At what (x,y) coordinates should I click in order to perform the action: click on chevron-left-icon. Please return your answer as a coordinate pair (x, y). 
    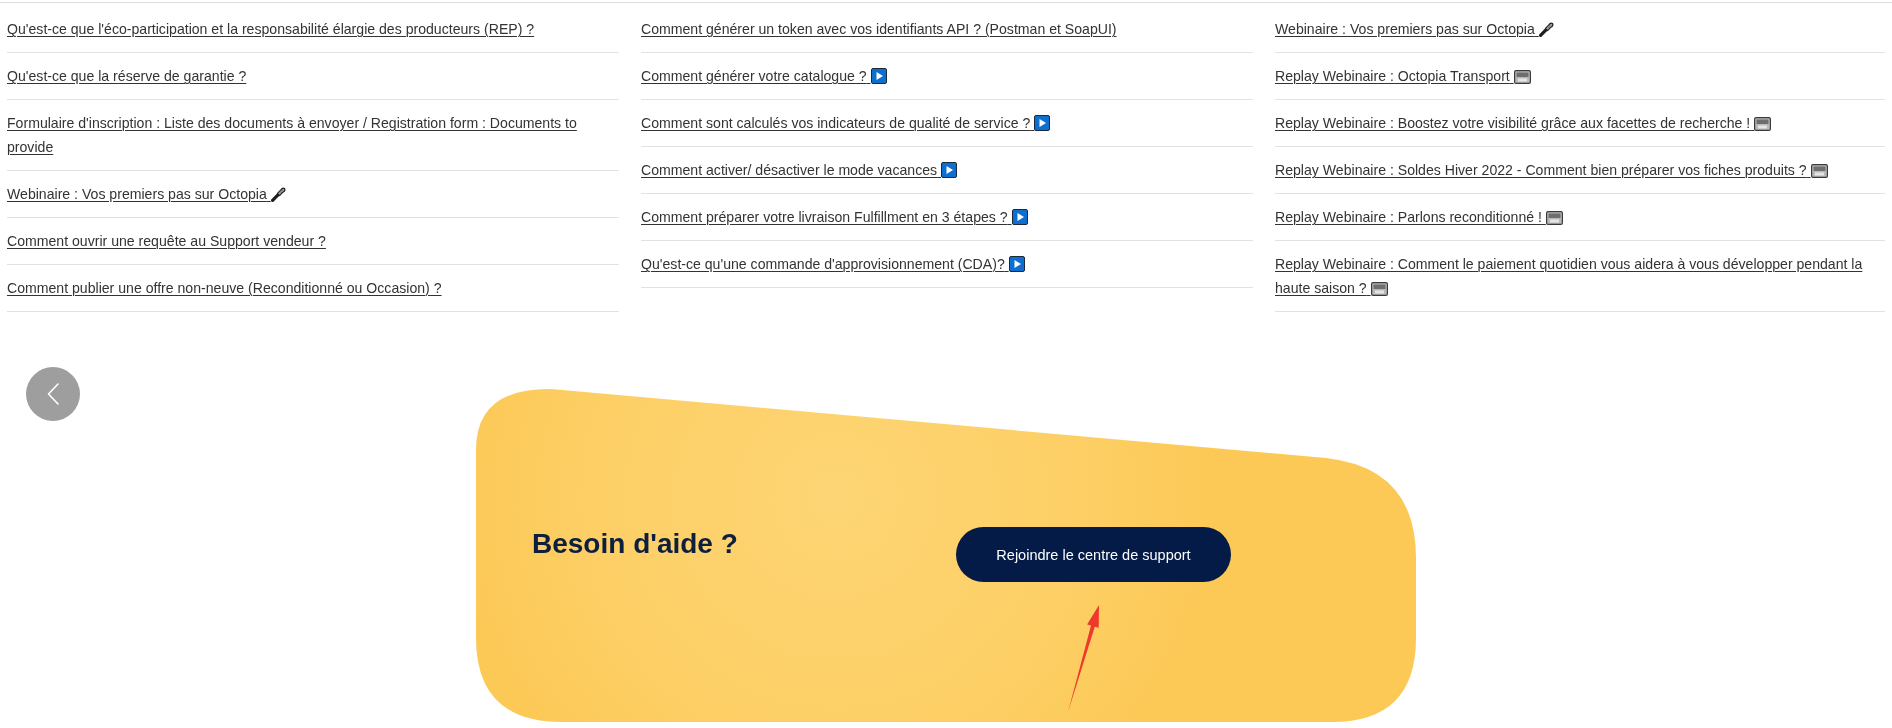
    Looking at the image, I should click on (53, 394).